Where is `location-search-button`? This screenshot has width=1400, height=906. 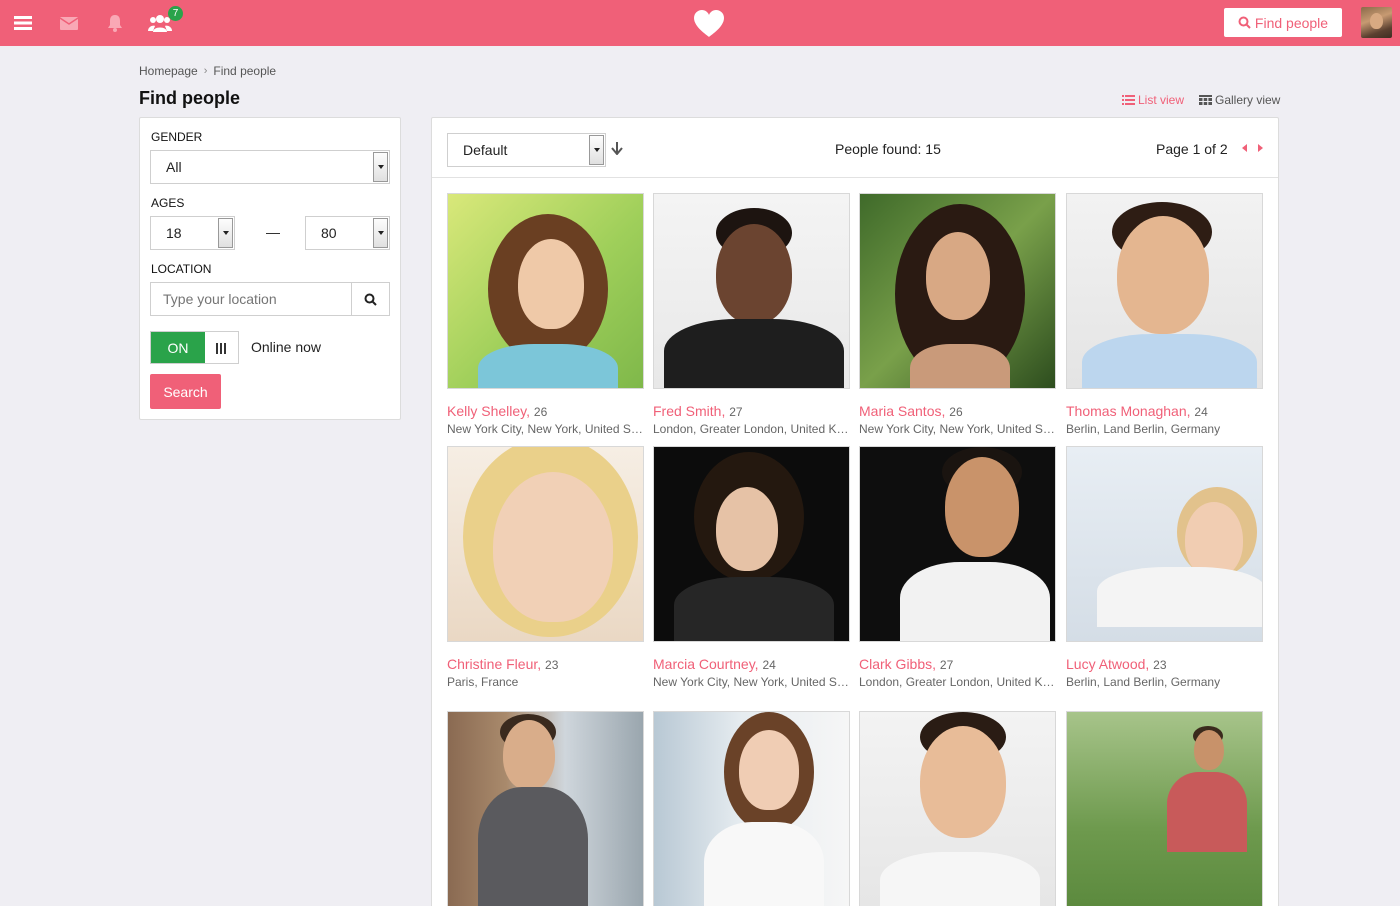 location-search-button is located at coordinates (370, 299).